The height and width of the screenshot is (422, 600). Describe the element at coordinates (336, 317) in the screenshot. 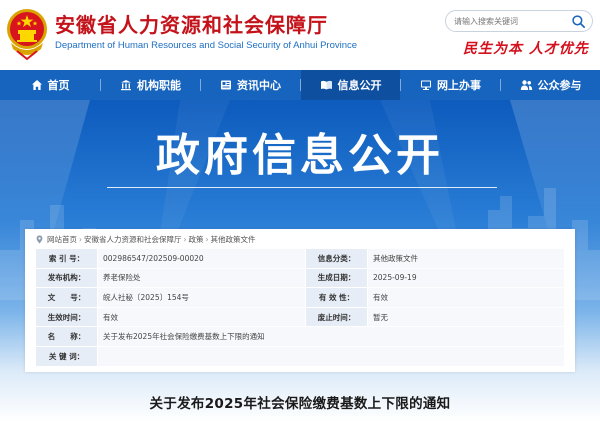

I see `expiry-date-label: 废止时间：` at that location.